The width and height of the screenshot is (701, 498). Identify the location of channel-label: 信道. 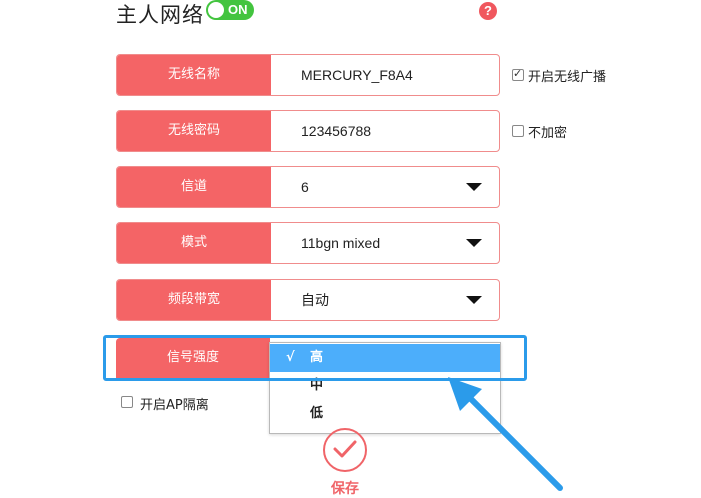
(194, 187).